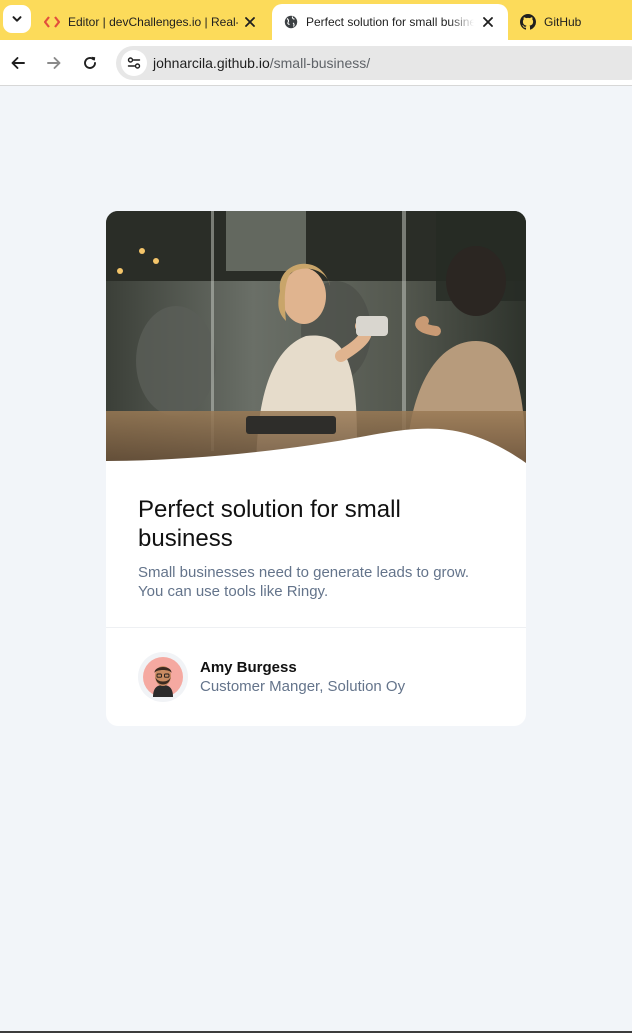  What do you see at coordinates (320, 63) in the screenshot?
I see `url-path: /small-business/` at bounding box center [320, 63].